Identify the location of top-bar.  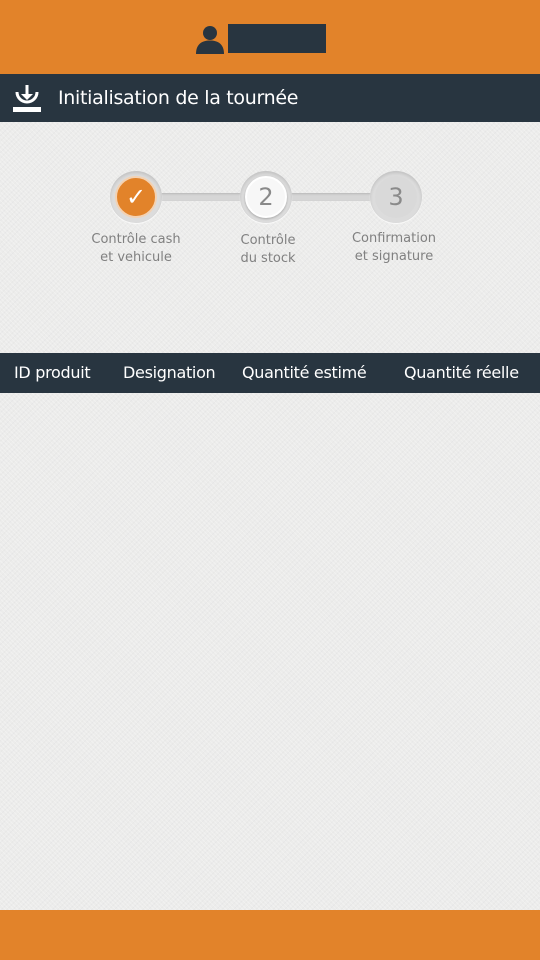
(270, 37).